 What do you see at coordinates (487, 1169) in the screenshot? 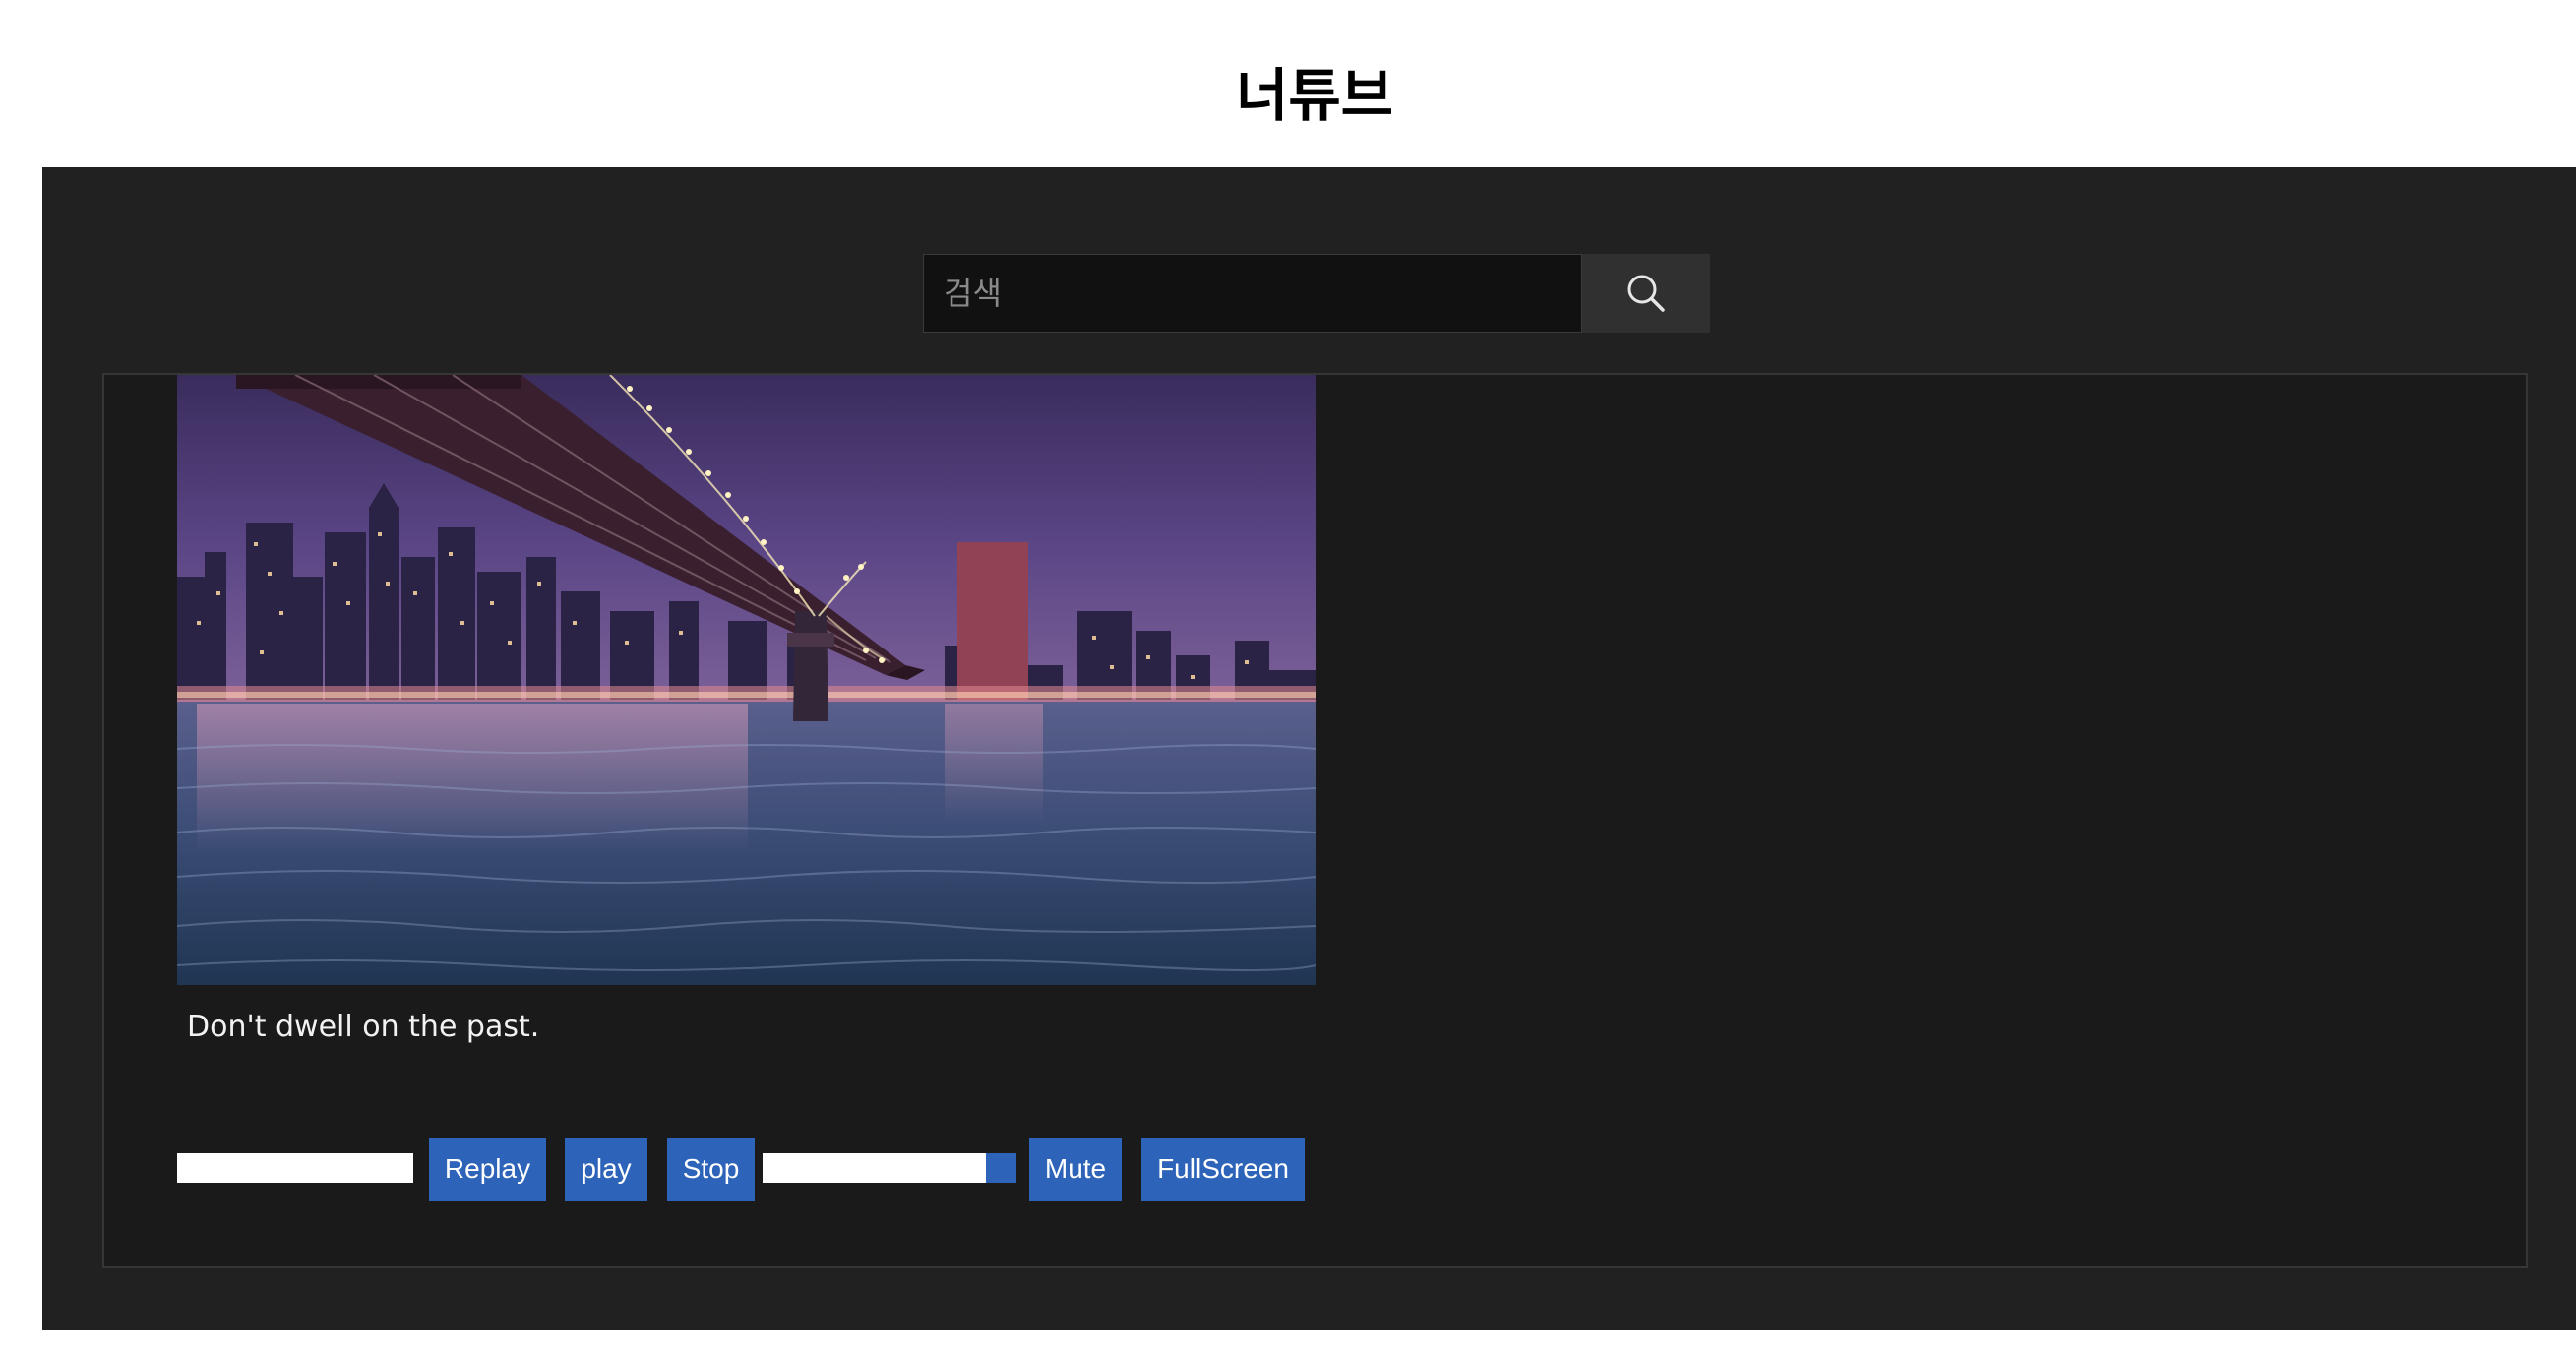
I see `replay-button: Replay` at bounding box center [487, 1169].